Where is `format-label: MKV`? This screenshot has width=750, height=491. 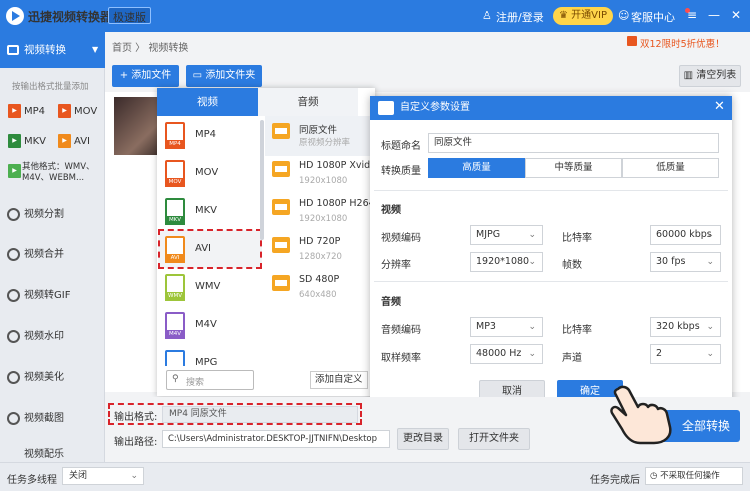 format-label: MKV is located at coordinates (206, 210).